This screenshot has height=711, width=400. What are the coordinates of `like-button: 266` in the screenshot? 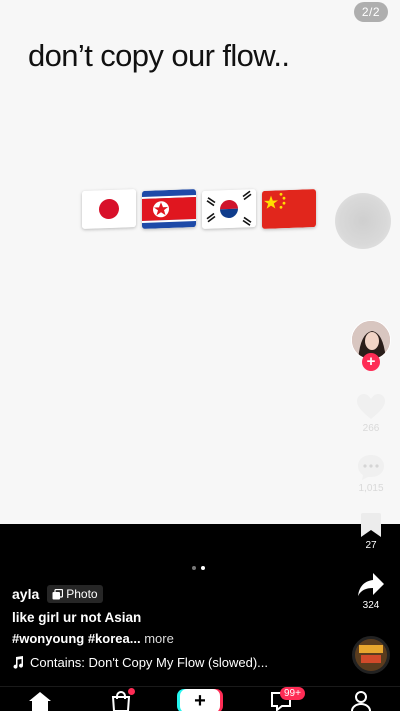 It's located at (371, 413).